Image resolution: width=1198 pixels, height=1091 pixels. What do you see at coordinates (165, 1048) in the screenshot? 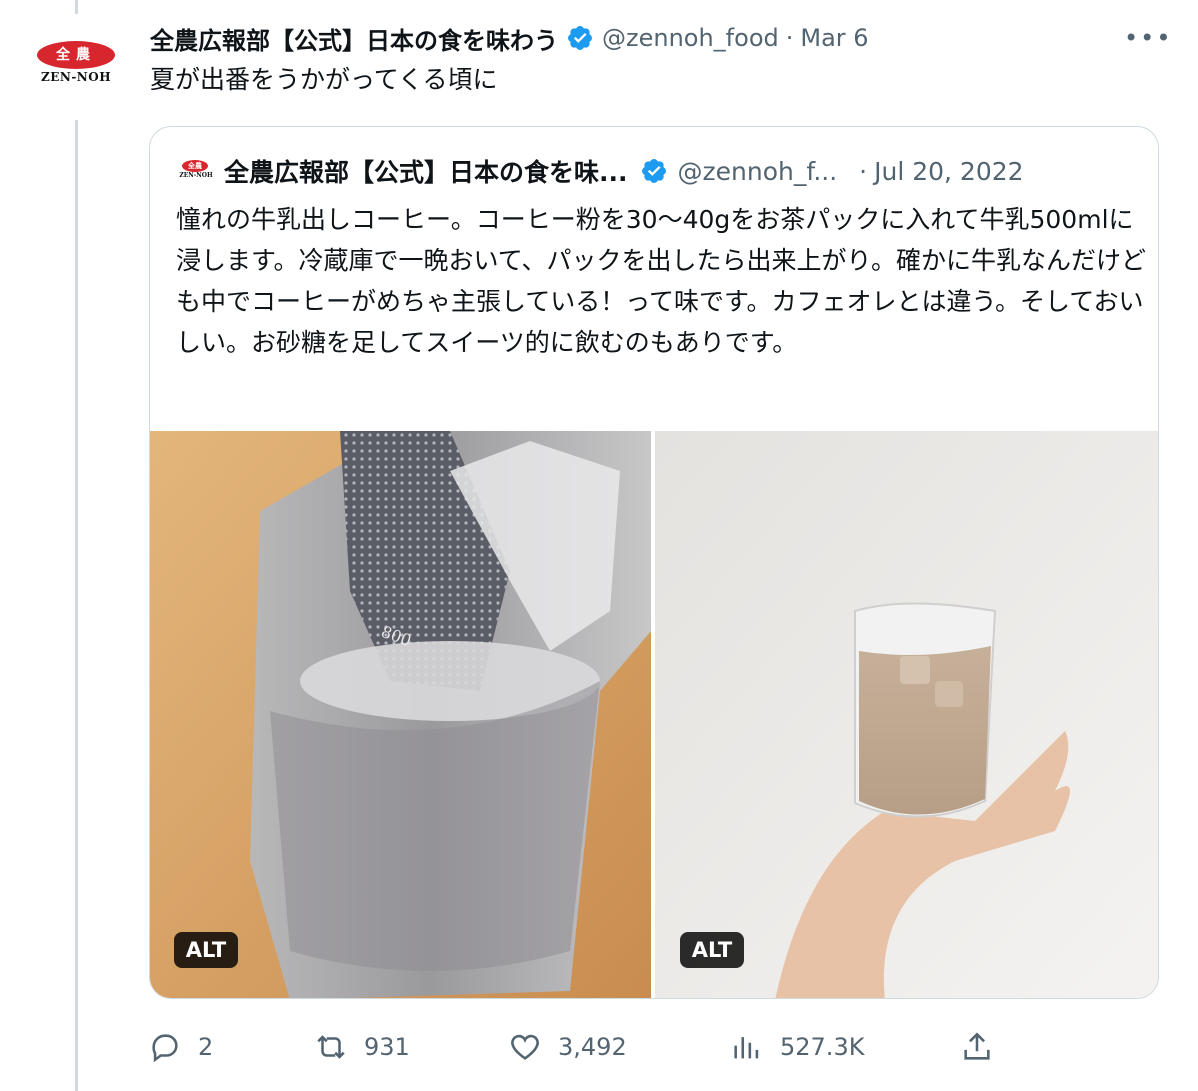
I see `reply-icon` at bounding box center [165, 1048].